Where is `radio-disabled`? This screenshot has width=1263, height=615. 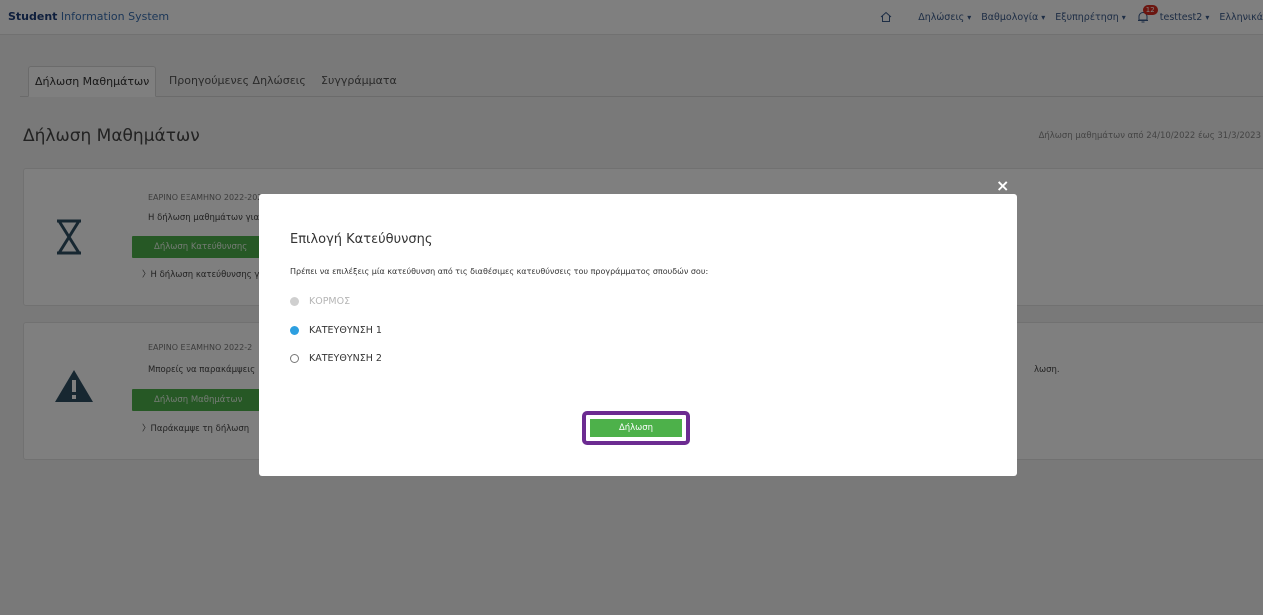
radio-disabled is located at coordinates (294, 301).